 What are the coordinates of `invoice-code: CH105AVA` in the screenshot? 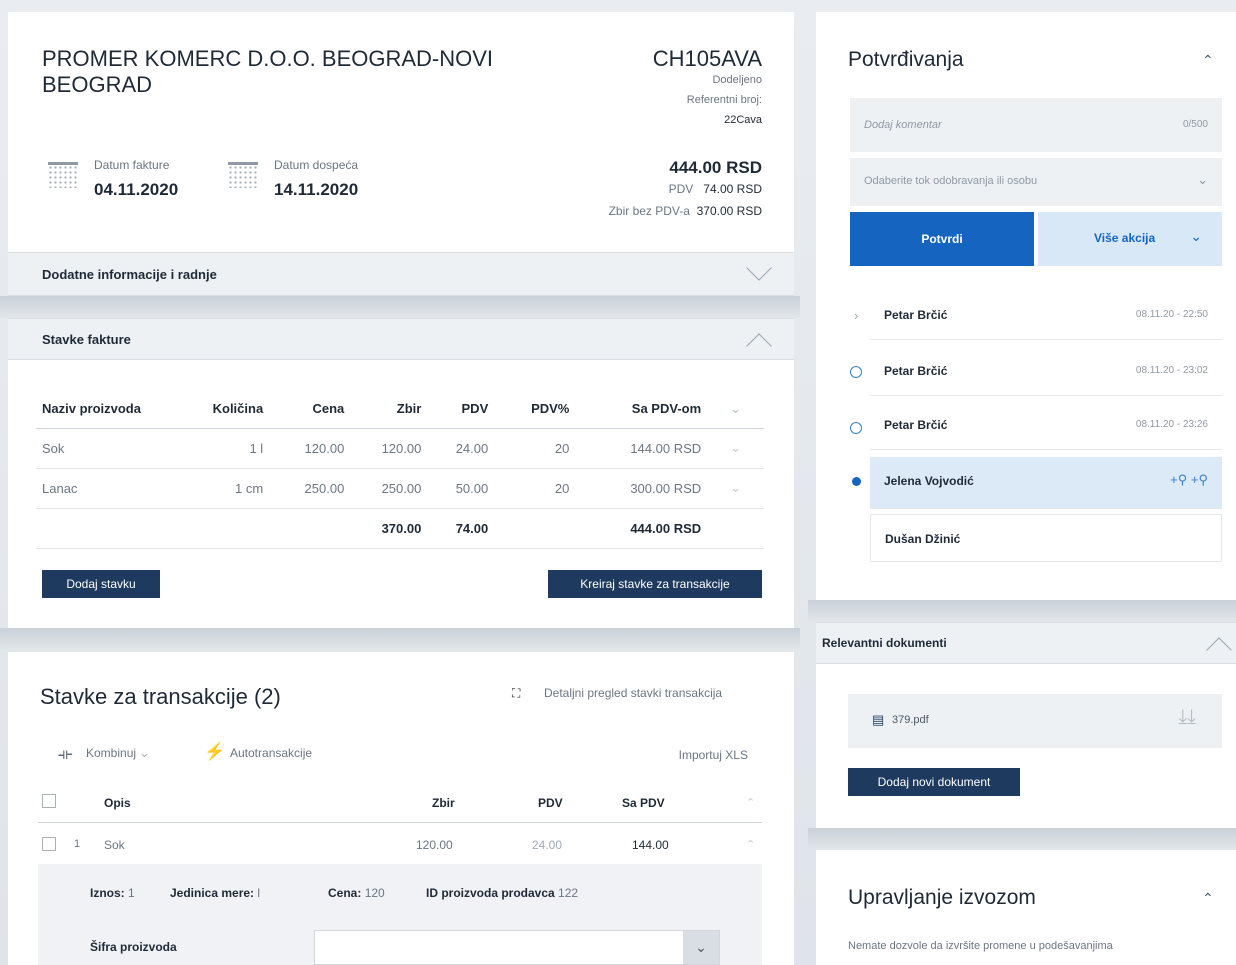 It's located at (707, 58).